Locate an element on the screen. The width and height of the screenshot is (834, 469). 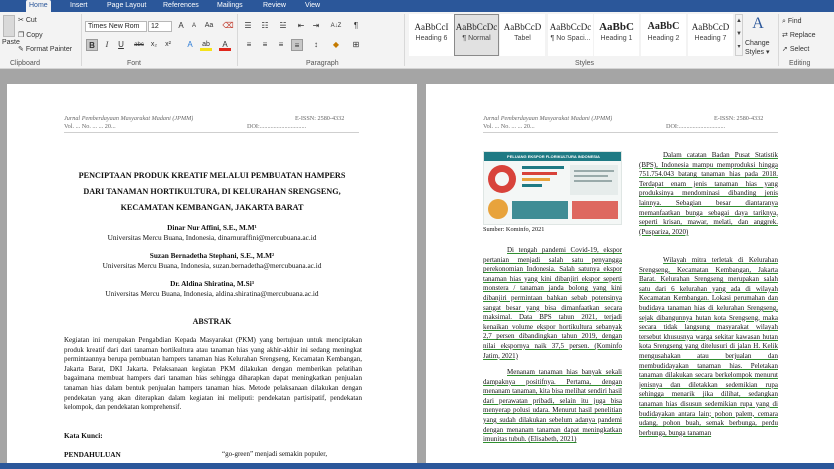
subscript-button: x₂ is located at coordinates (154, 45).